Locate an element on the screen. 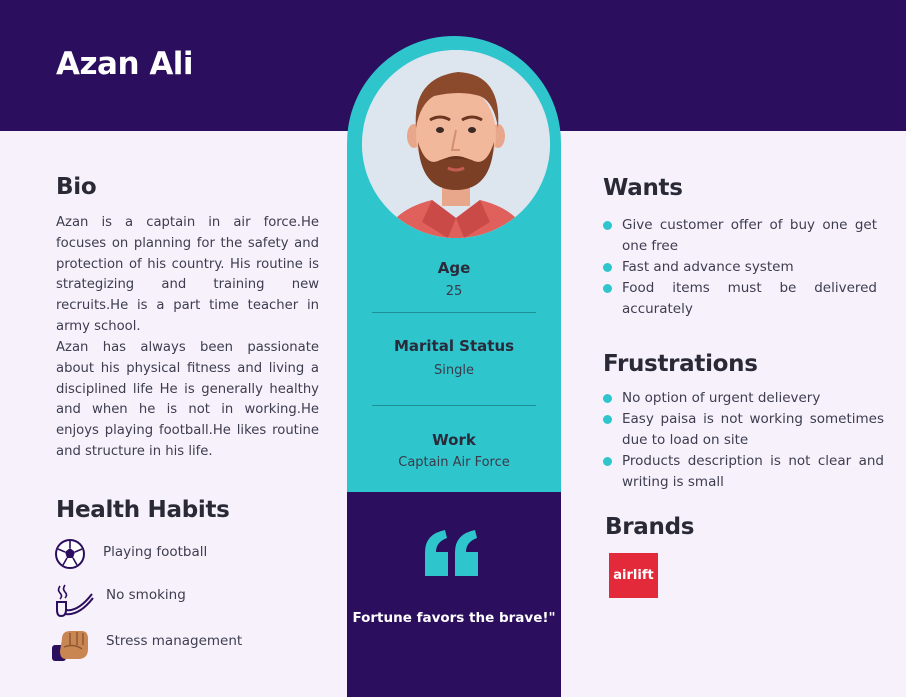 This screenshot has height=697, width=906. quote-mark-icon is located at coordinates (451, 553).